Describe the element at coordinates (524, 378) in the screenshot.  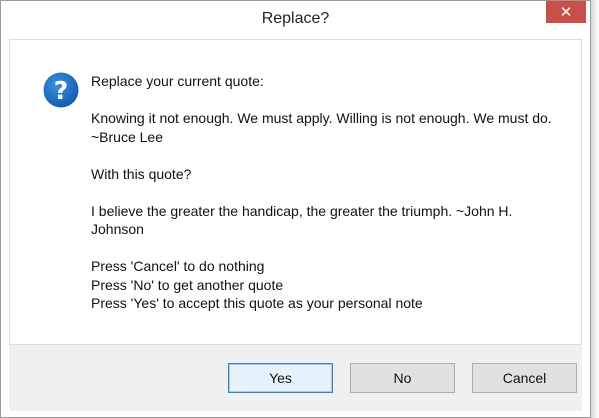
I see `cancel-button: Cancel` at that location.